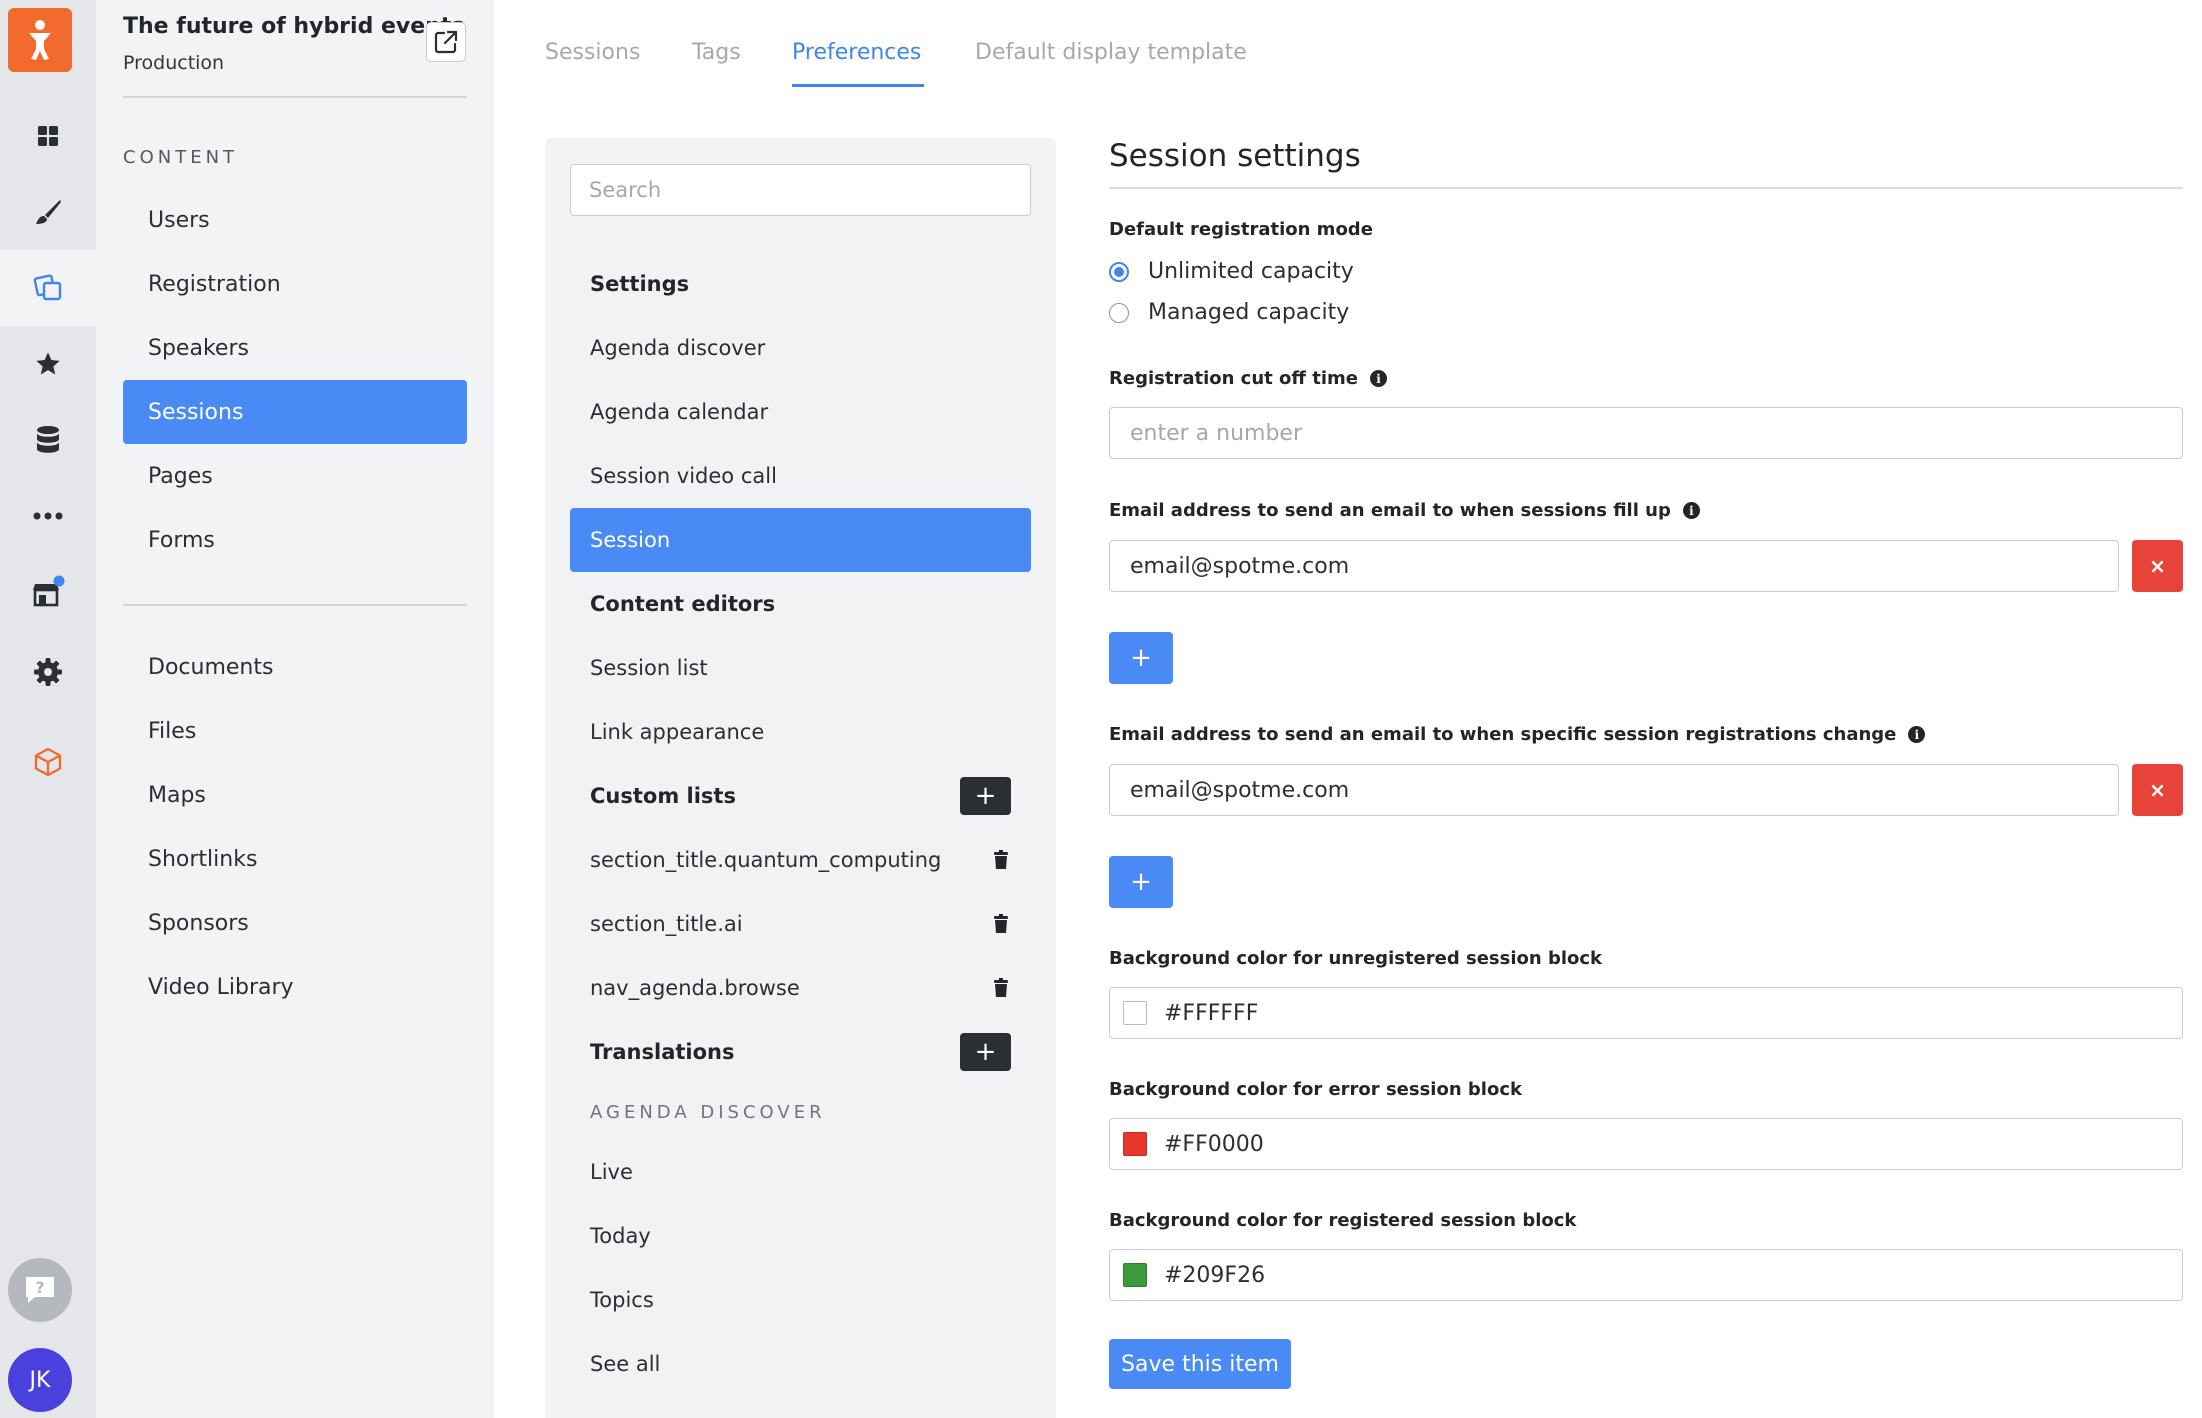  What do you see at coordinates (856, 52) in the screenshot?
I see `tab-preferences: Preferences` at bounding box center [856, 52].